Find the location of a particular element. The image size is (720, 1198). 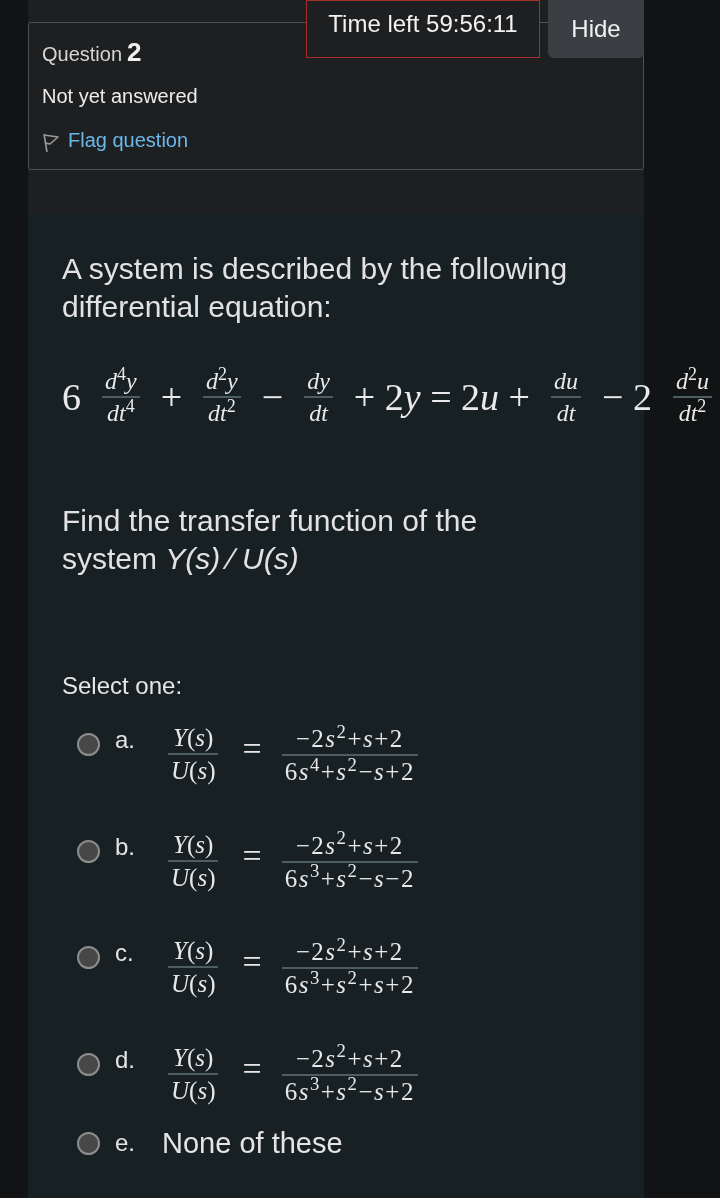

timer: Time left 59:56:11 is located at coordinates (423, 29).